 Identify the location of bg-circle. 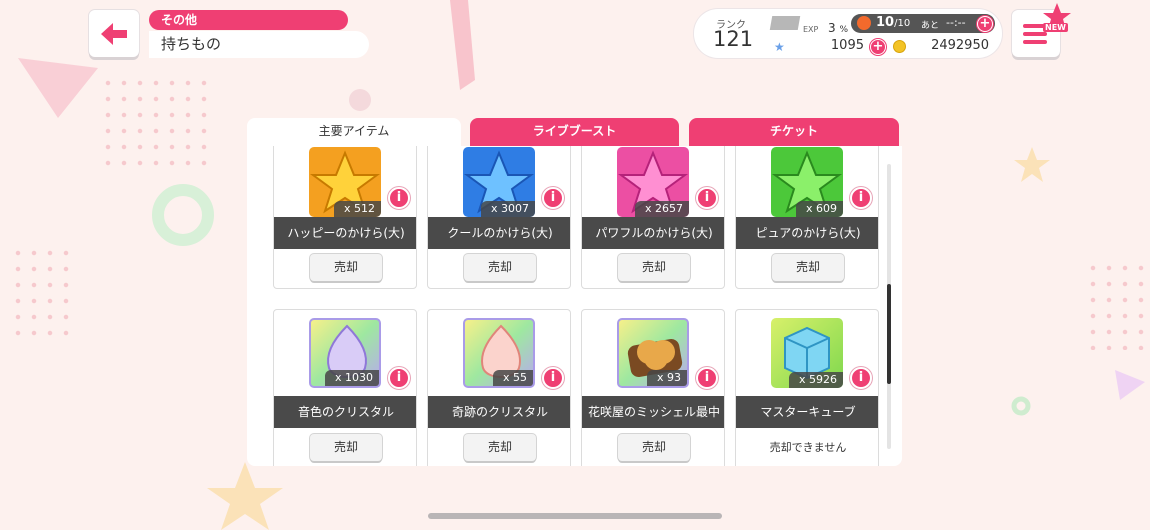
(360, 100).